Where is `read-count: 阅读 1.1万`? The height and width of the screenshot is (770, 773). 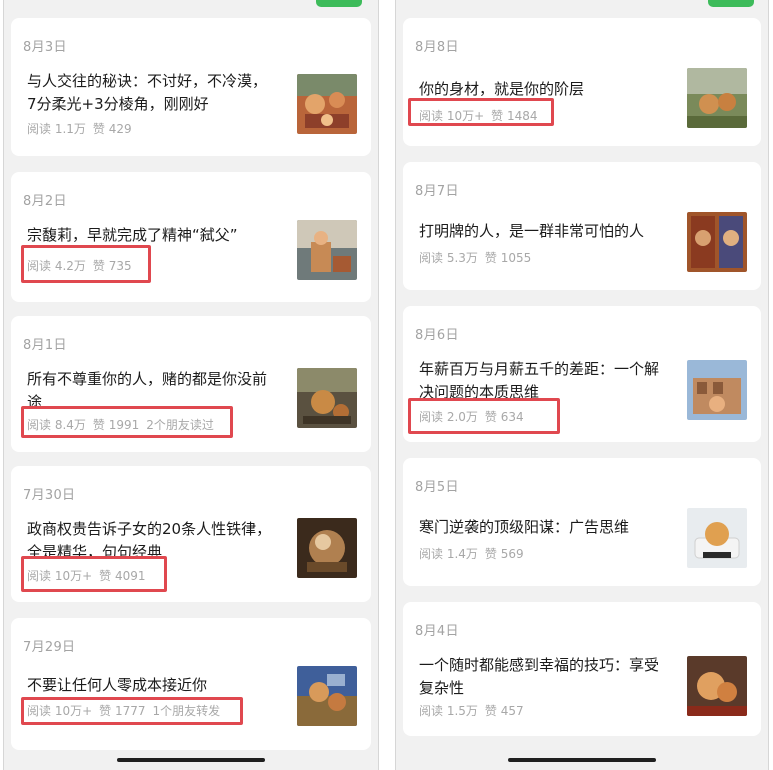
read-count: 阅读 1.1万 is located at coordinates (56, 129).